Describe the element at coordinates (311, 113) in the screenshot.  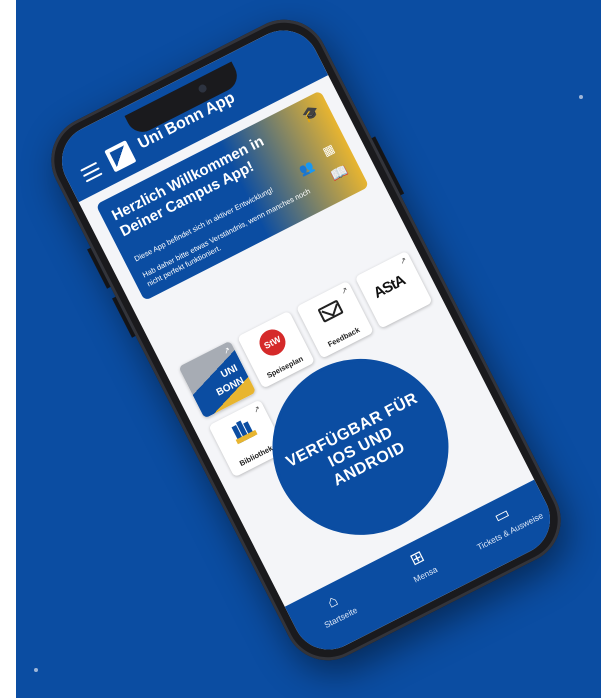
I see `graduation-icon: 🎓` at that location.